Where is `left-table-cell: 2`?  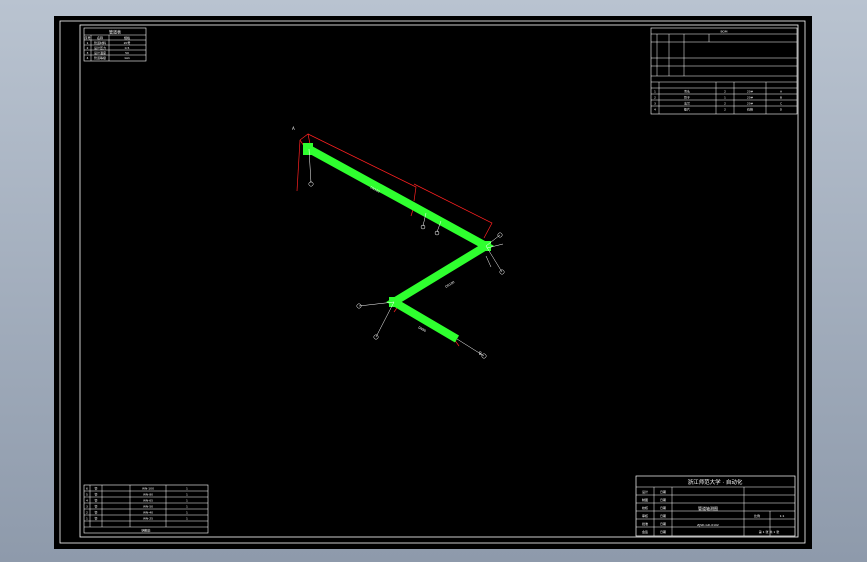
left-table-cell: 2 is located at coordinates (88, 48).